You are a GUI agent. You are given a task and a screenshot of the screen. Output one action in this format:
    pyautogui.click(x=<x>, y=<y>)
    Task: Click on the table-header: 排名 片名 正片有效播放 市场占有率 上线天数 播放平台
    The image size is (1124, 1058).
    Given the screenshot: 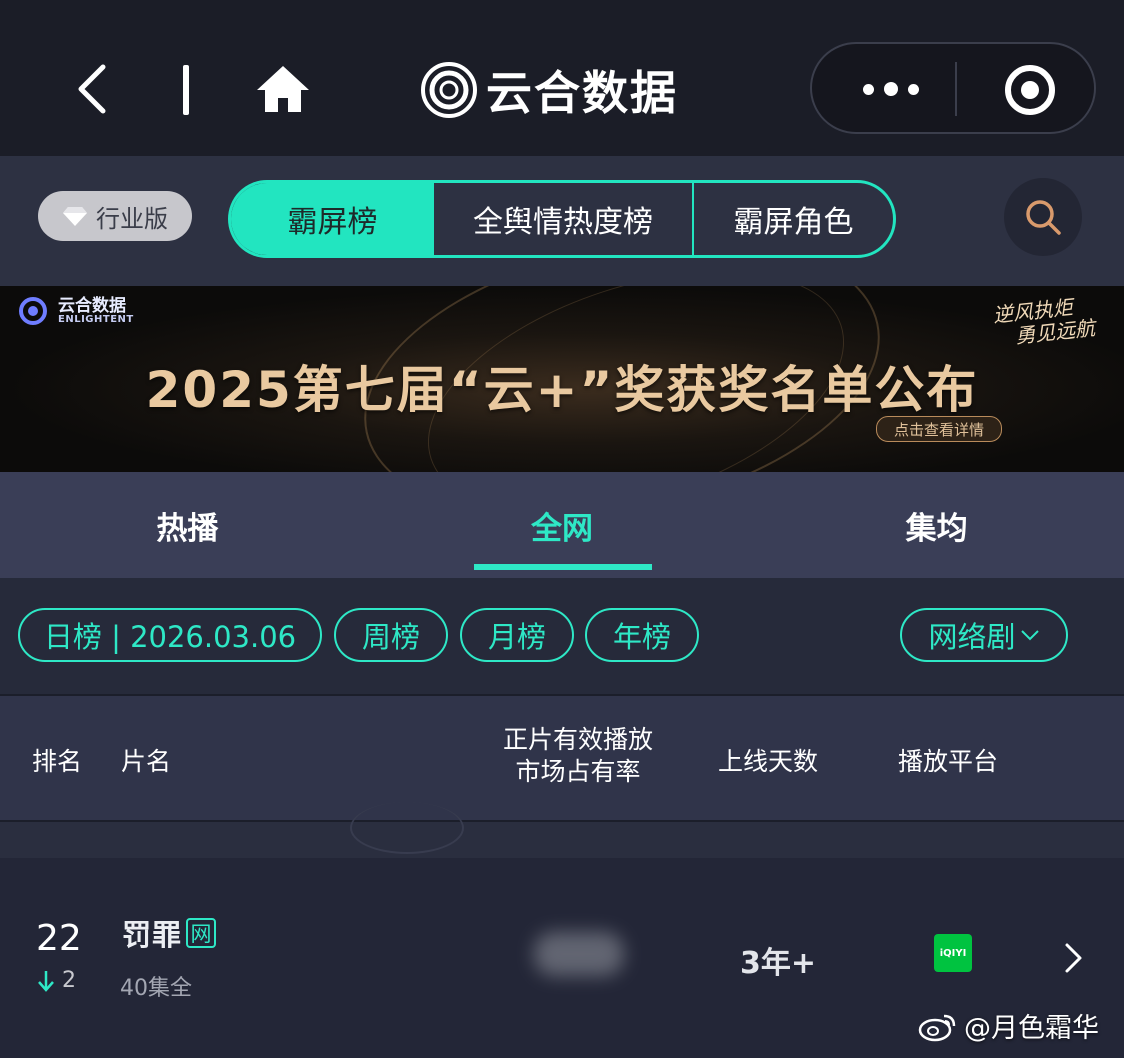 What is the action you would take?
    pyautogui.click(x=562, y=758)
    